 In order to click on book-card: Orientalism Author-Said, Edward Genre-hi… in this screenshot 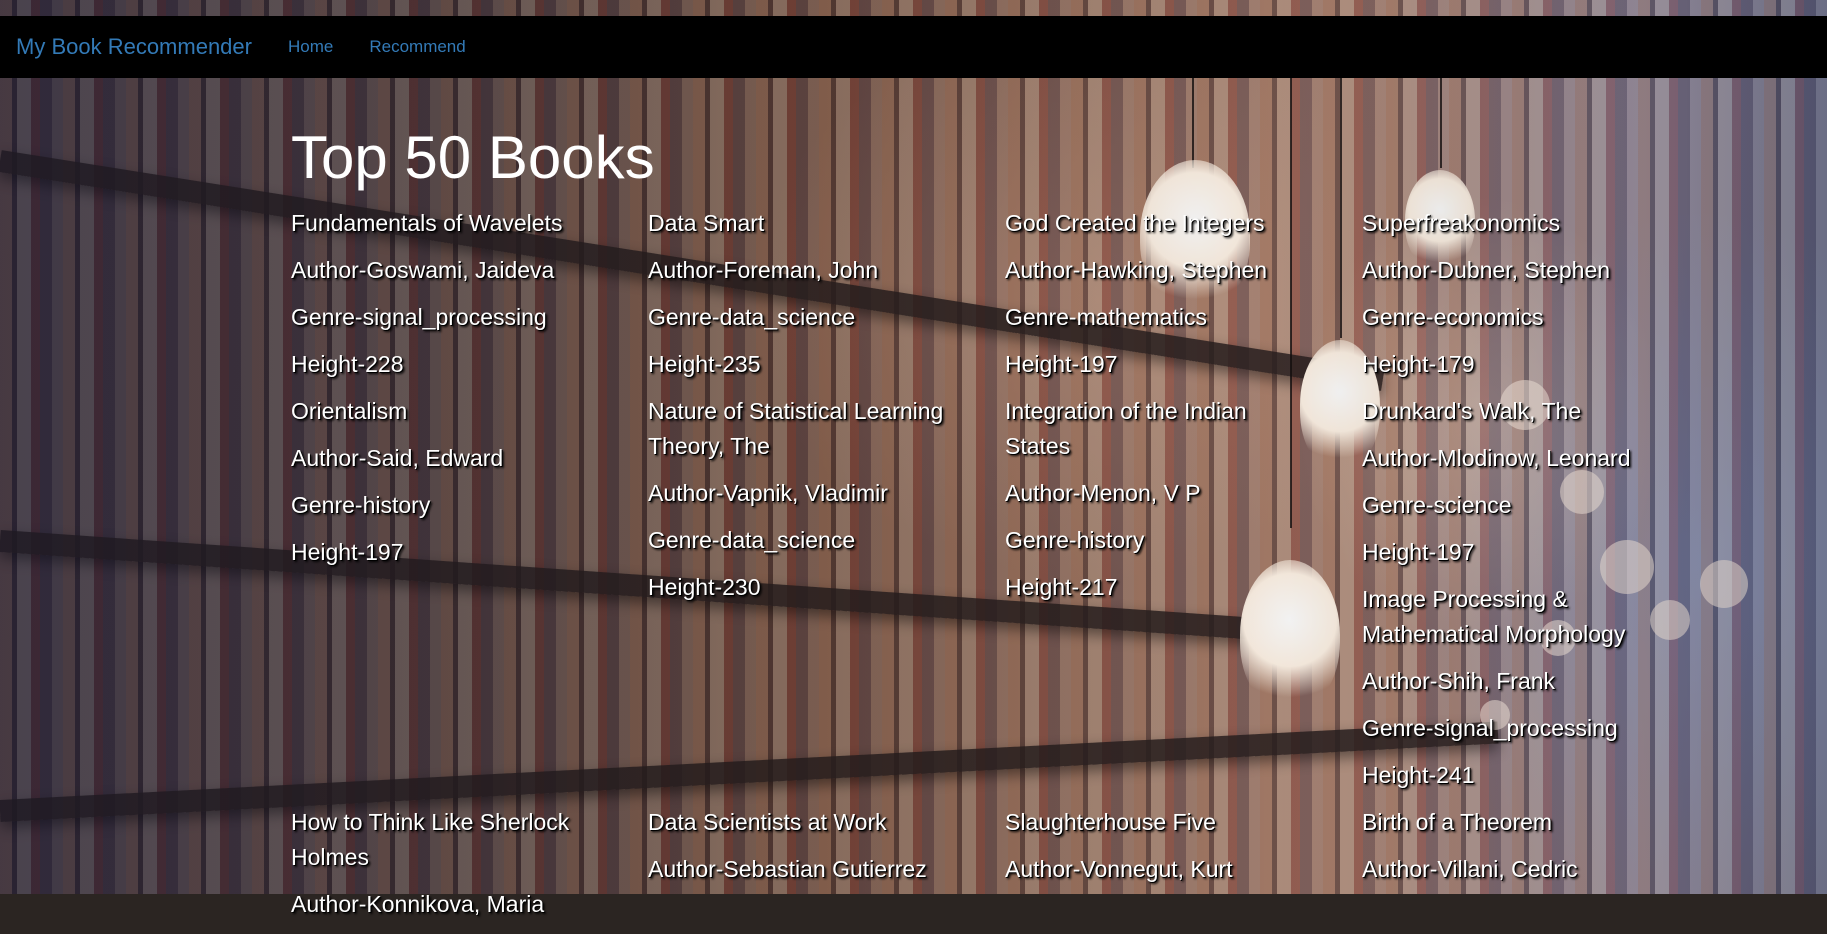, I will do `click(469, 599)`.